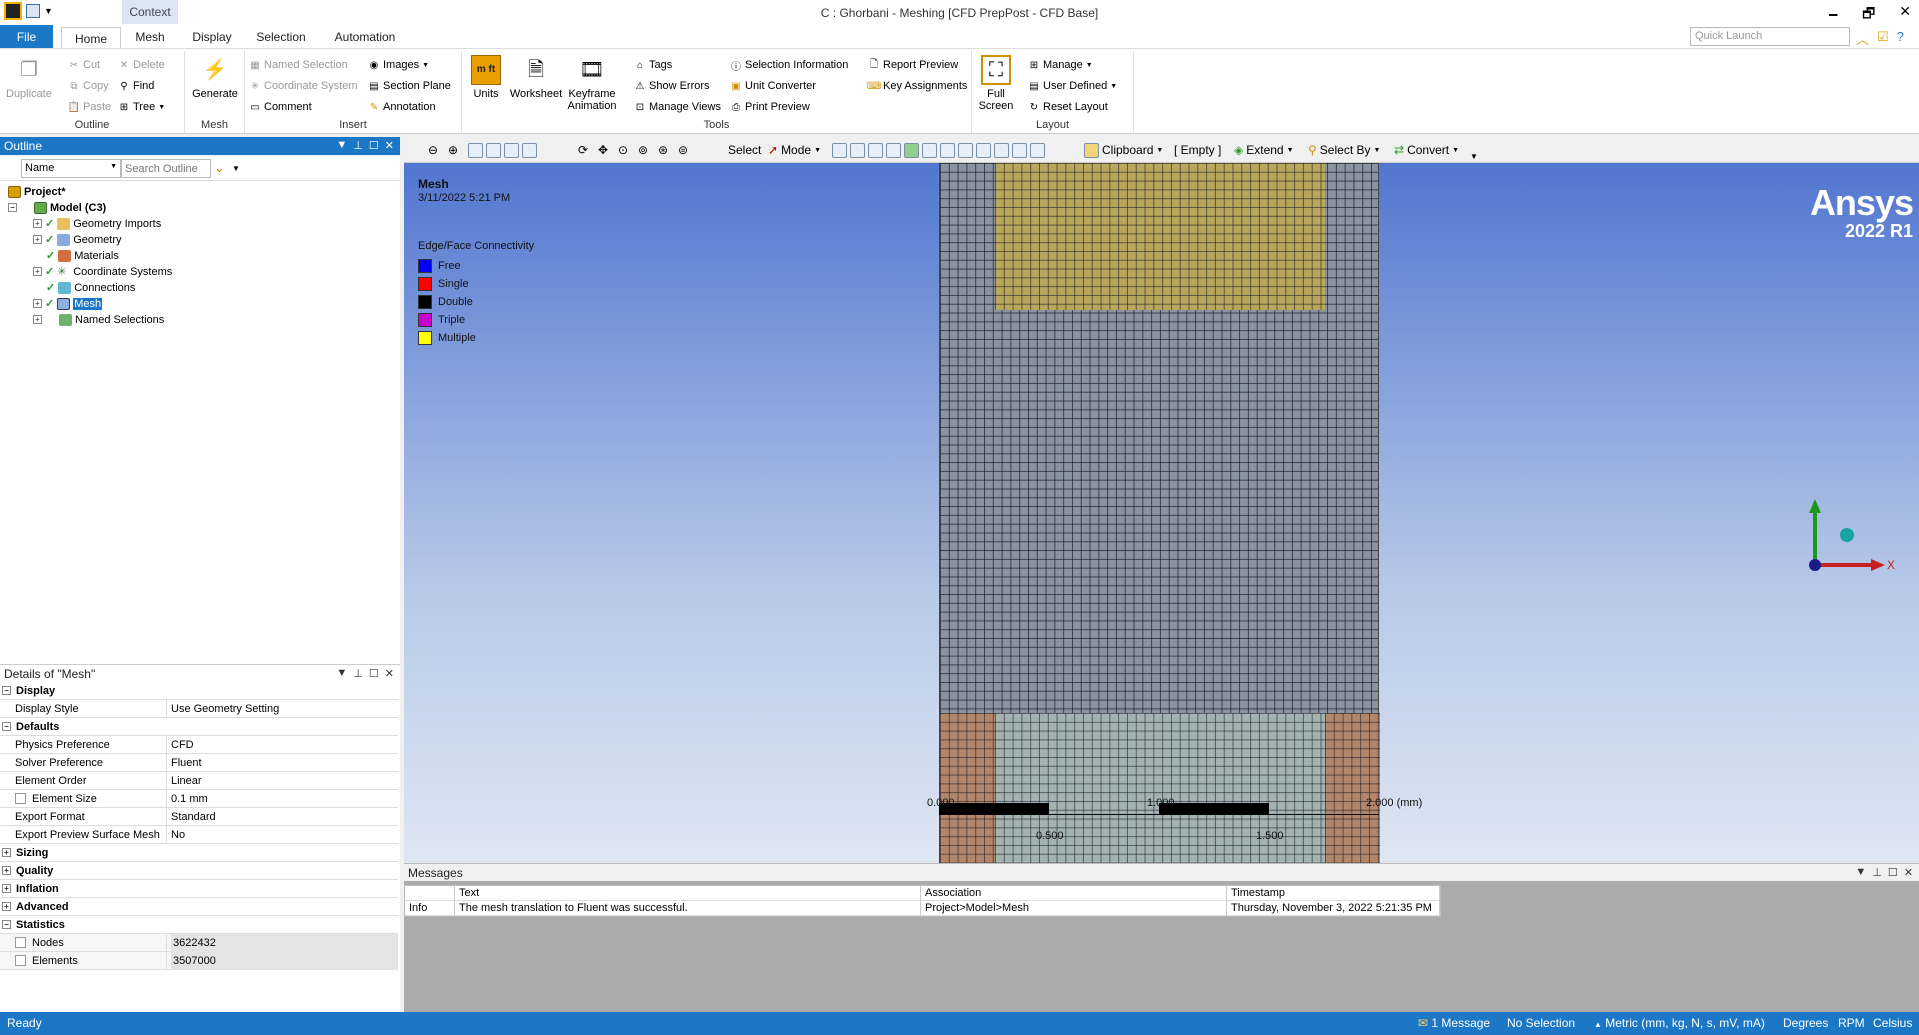 Image resolution: width=1919 pixels, height=1035 pixels. I want to click on group-quality: + Quality, so click(199, 871).